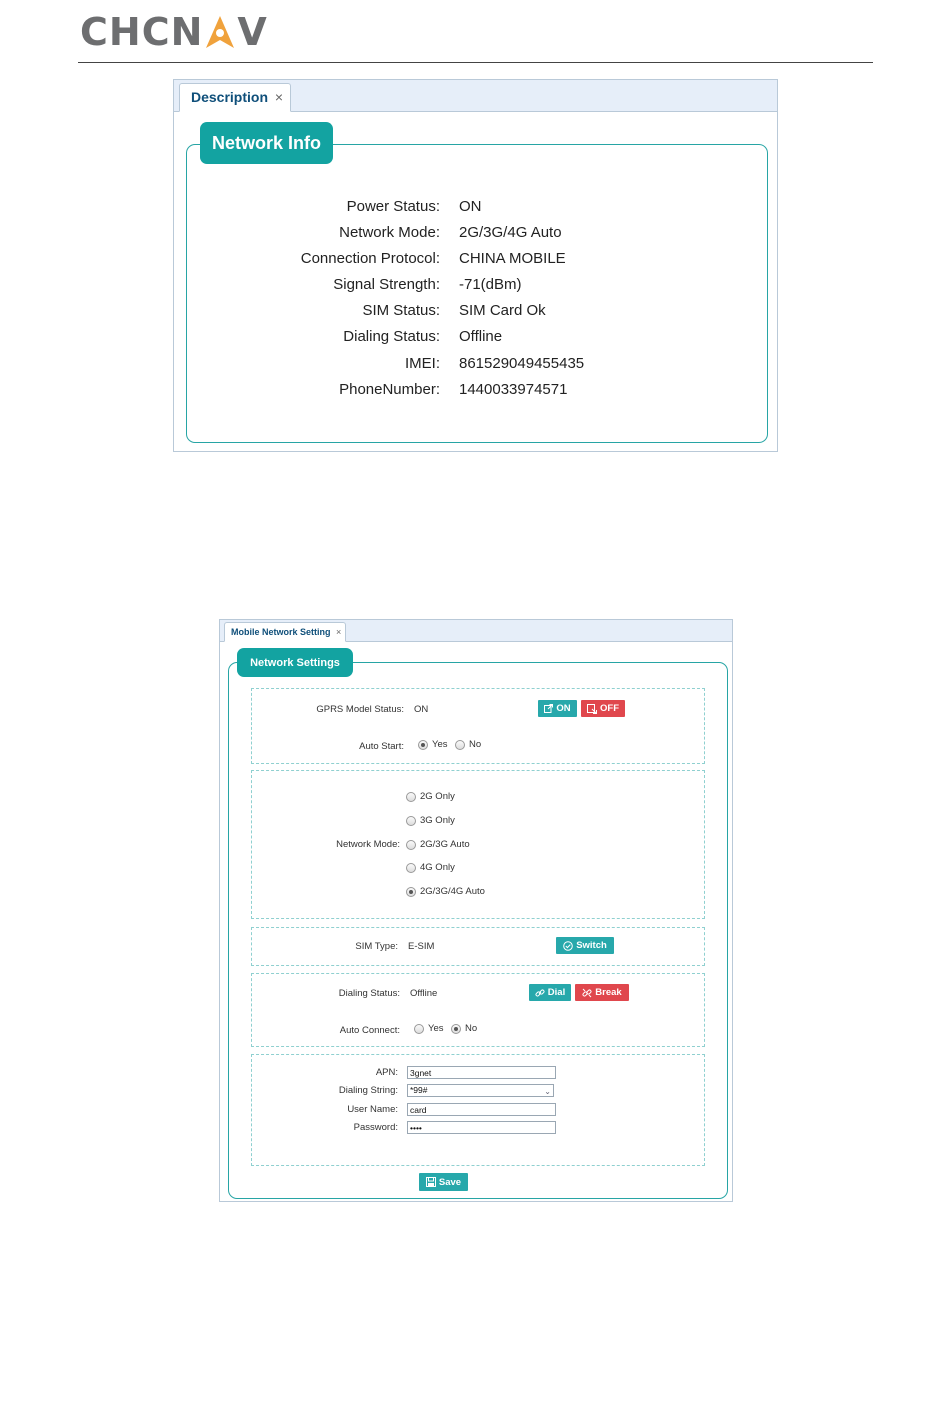 This screenshot has height=1419, width=950. Describe the element at coordinates (370, 258) in the screenshot. I see `info-label: Connection Protocol:` at that location.